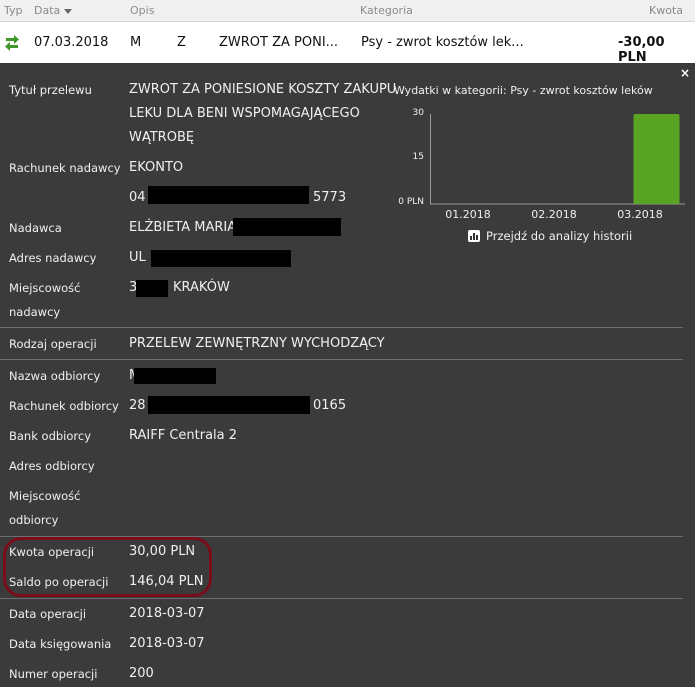 The image size is (695, 687). I want to click on transfer-arrows-icon, so click(12, 43).